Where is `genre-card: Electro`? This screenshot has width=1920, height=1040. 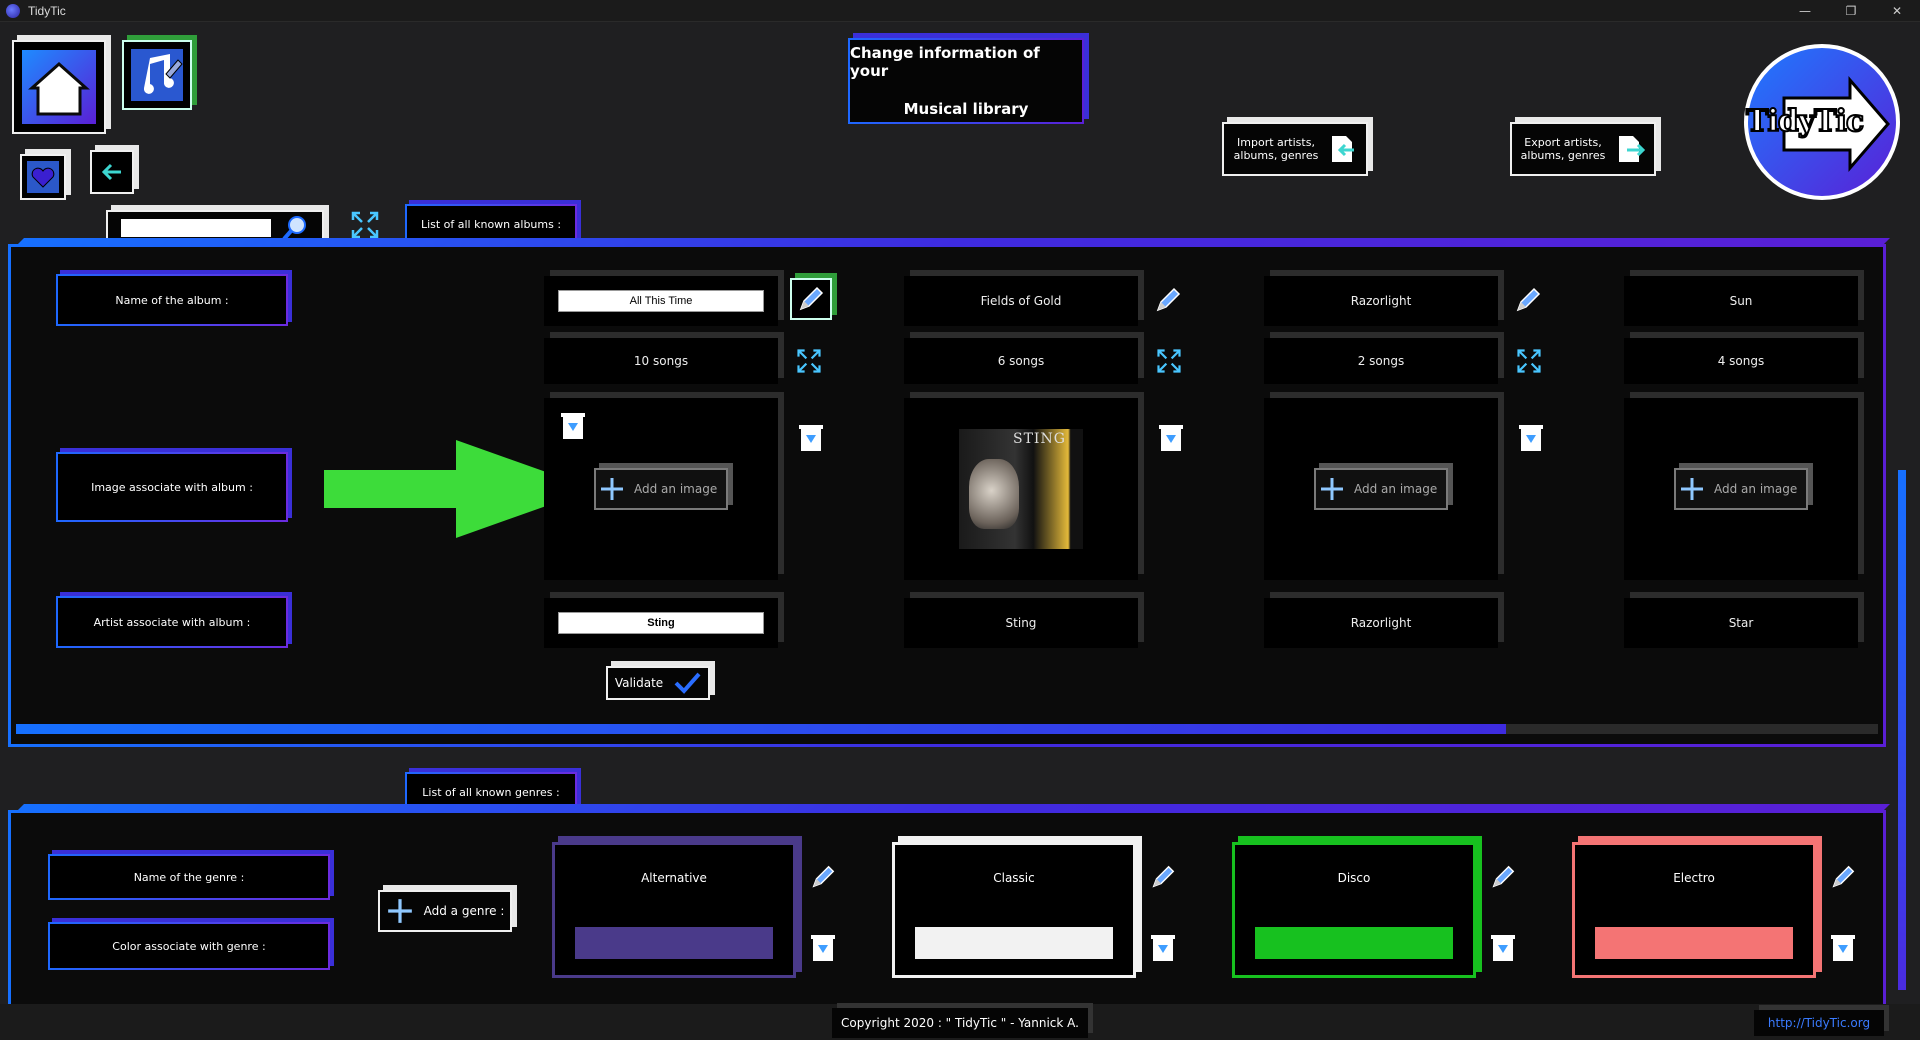
genre-card: Electro is located at coordinates (1694, 910).